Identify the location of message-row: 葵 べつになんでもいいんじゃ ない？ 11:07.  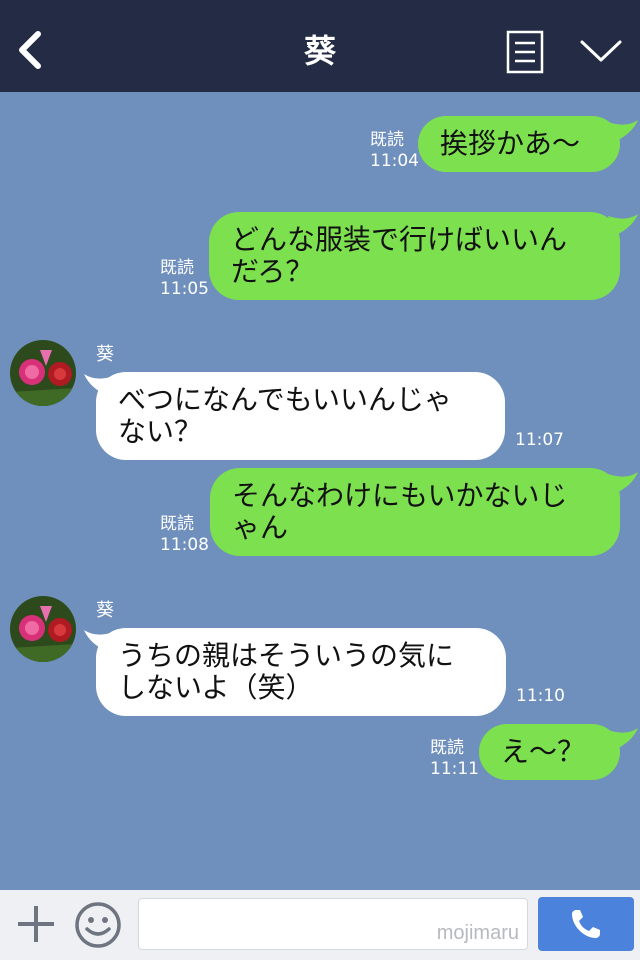
(320, 401).